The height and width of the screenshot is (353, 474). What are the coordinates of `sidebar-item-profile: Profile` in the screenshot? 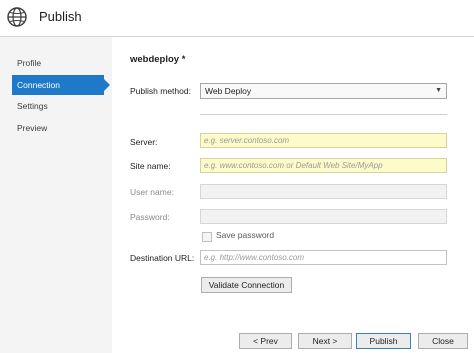 It's located at (58, 63).